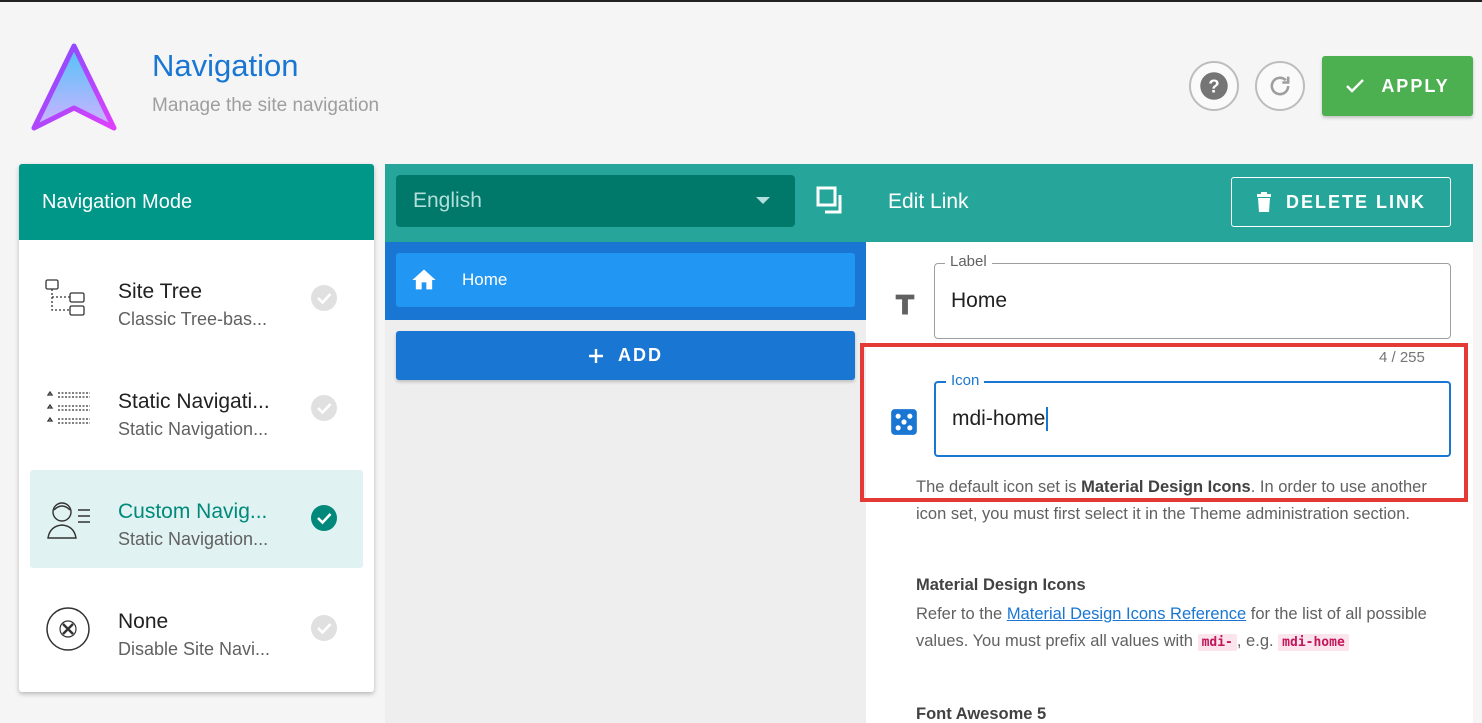 The image size is (1482, 723). What do you see at coordinates (74, 87) in the screenshot?
I see `app-logo` at bounding box center [74, 87].